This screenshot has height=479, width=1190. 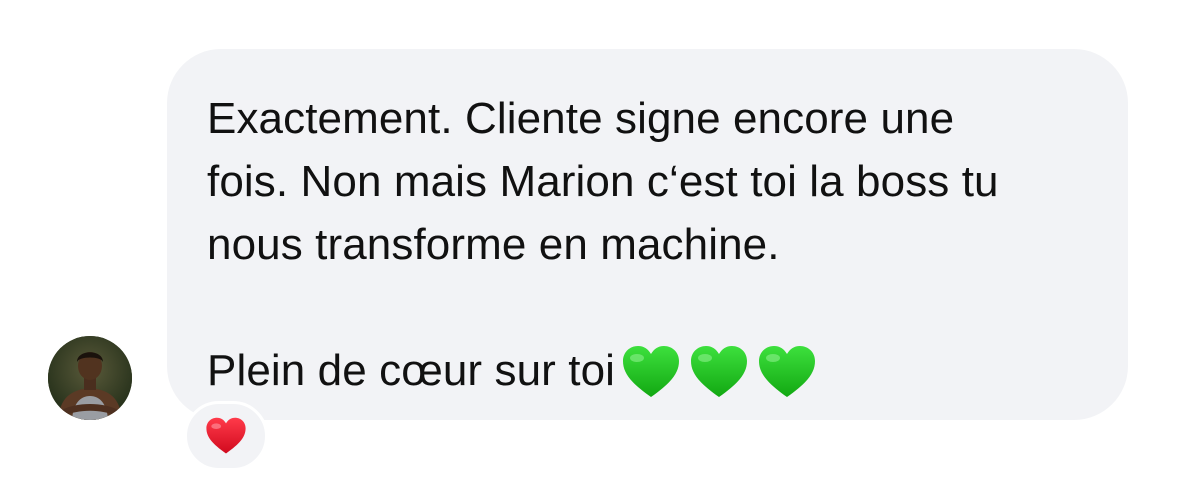 What do you see at coordinates (411, 370) in the screenshot?
I see `message-text: Plein de cœur sur toi` at bounding box center [411, 370].